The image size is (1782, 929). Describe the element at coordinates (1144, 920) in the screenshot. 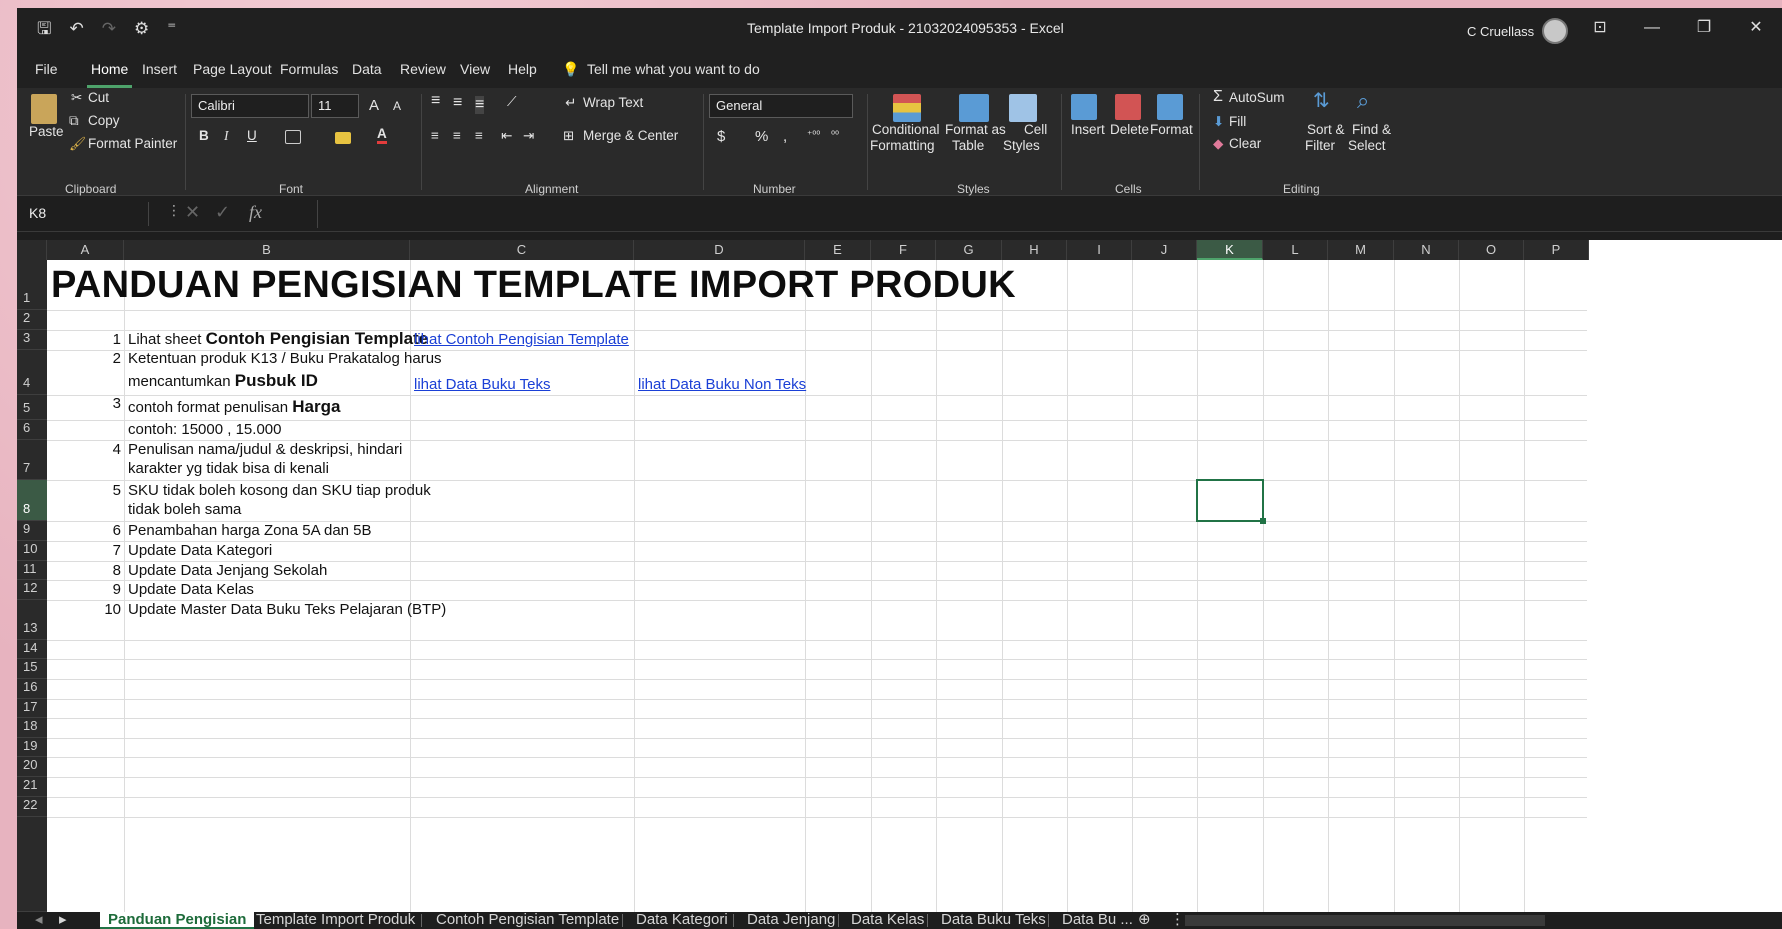

I see `add-sheet-icon: ⊕` at that location.